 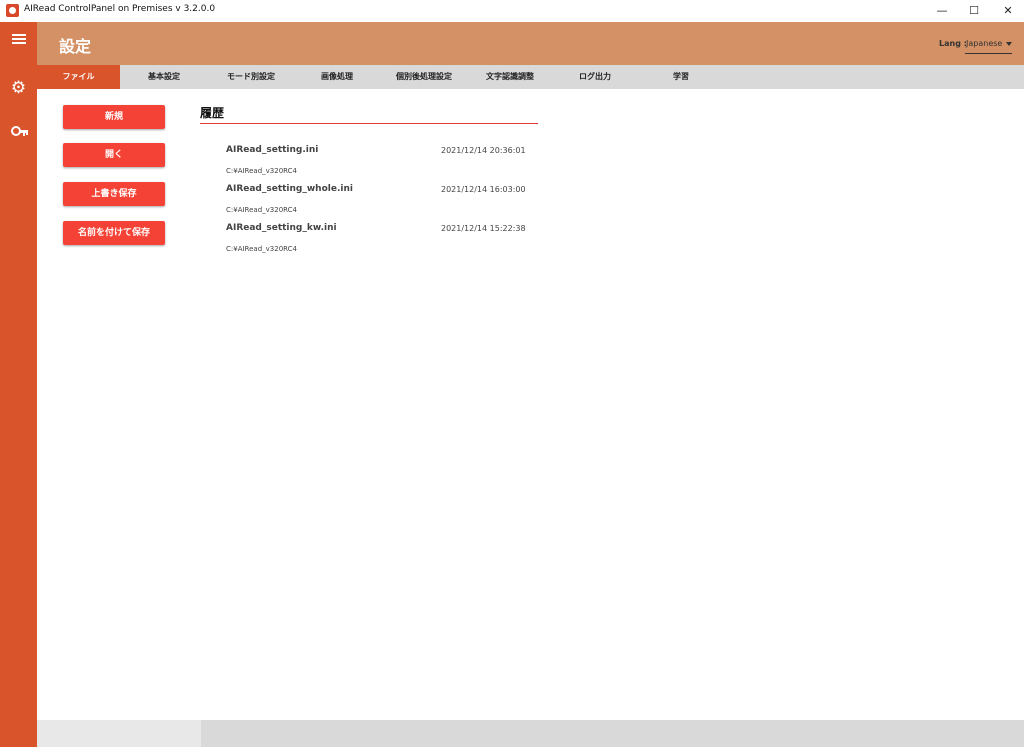 What do you see at coordinates (164, 77) in the screenshot?
I see `tab-basic-settings: 基本設定` at bounding box center [164, 77].